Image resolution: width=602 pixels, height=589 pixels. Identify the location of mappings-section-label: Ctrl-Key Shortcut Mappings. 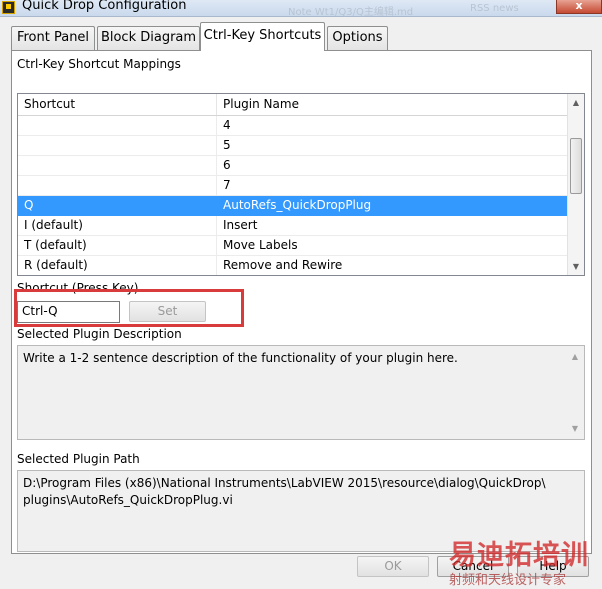
(99, 64).